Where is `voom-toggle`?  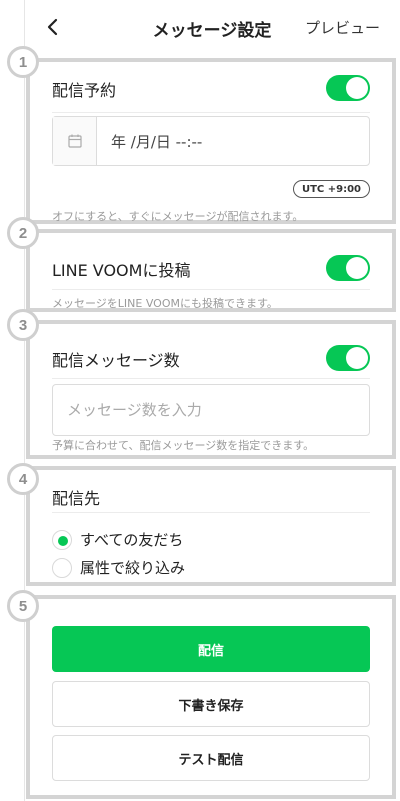 voom-toggle is located at coordinates (348, 268).